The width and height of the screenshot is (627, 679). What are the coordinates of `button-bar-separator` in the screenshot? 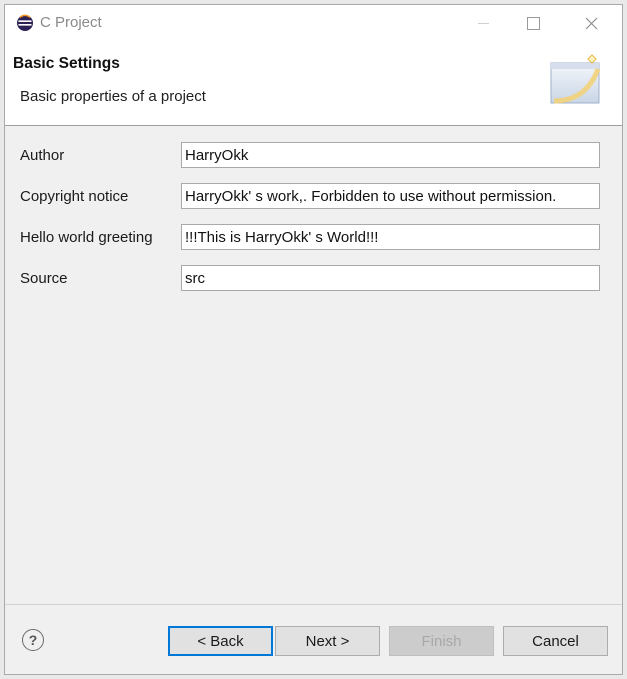 It's located at (313, 604).